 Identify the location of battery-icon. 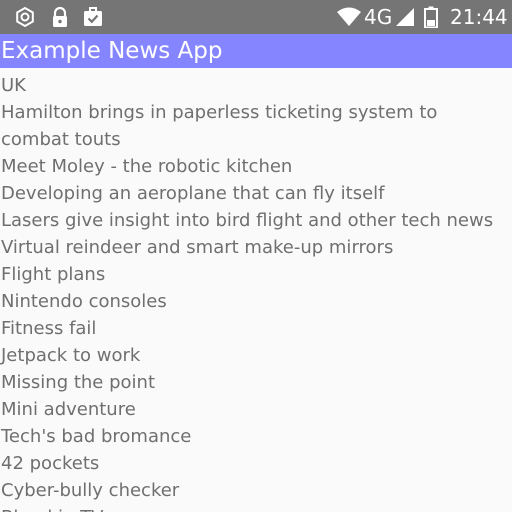
(431, 17).